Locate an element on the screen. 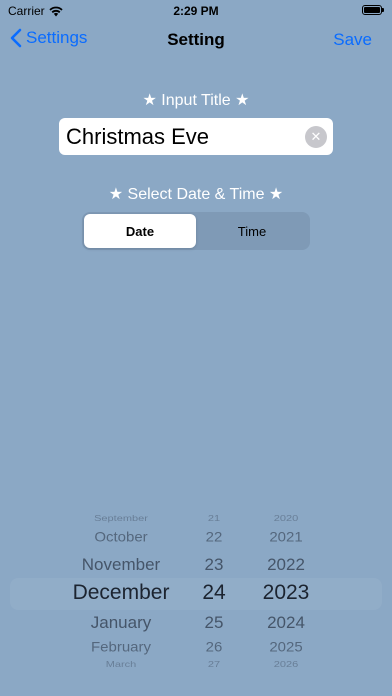 The height and width of the screenshot is (696, 392). month-option: October is located at coordinates (121, 537).